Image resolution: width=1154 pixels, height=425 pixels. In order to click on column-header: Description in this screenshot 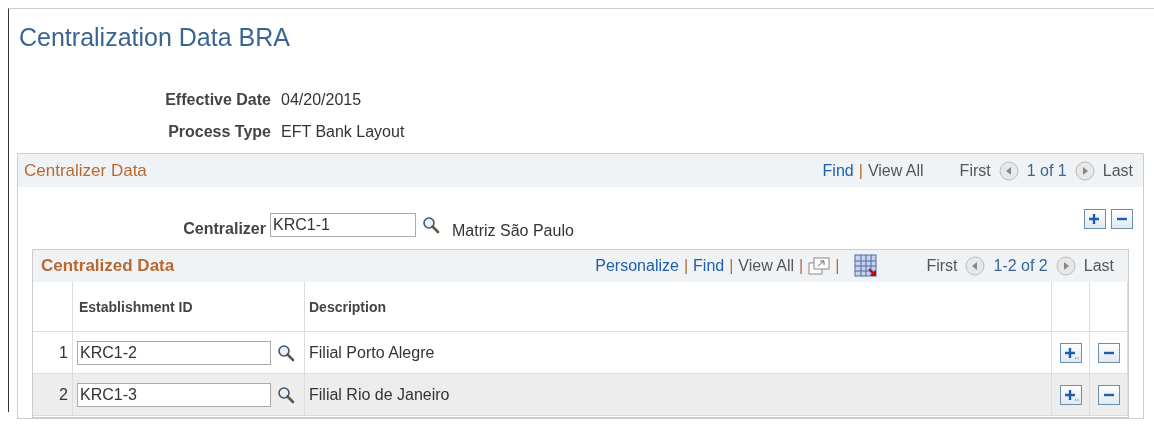, I will do `click(347, 306)`.